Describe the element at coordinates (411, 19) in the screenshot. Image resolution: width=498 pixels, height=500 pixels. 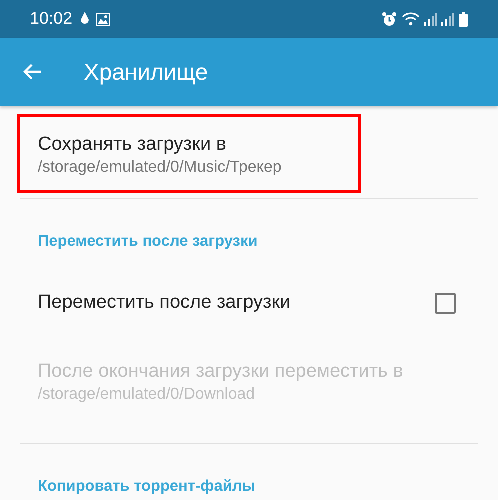
I see `wifi-icon` at that location.